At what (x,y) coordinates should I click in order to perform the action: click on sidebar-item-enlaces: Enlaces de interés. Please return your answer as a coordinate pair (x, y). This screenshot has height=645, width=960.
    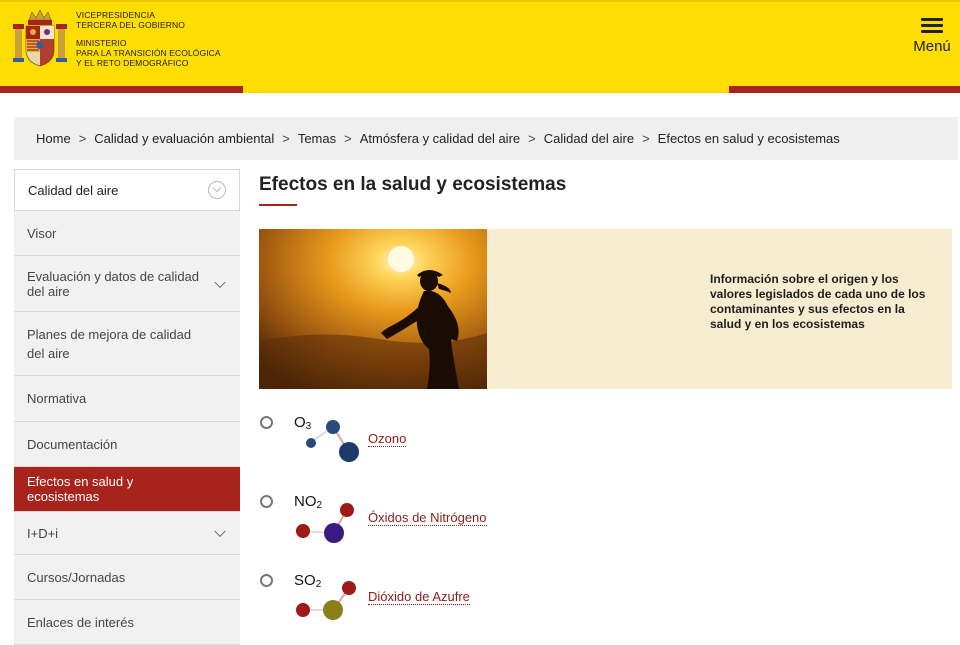
    Looking at the image, I should click on (127, 622).